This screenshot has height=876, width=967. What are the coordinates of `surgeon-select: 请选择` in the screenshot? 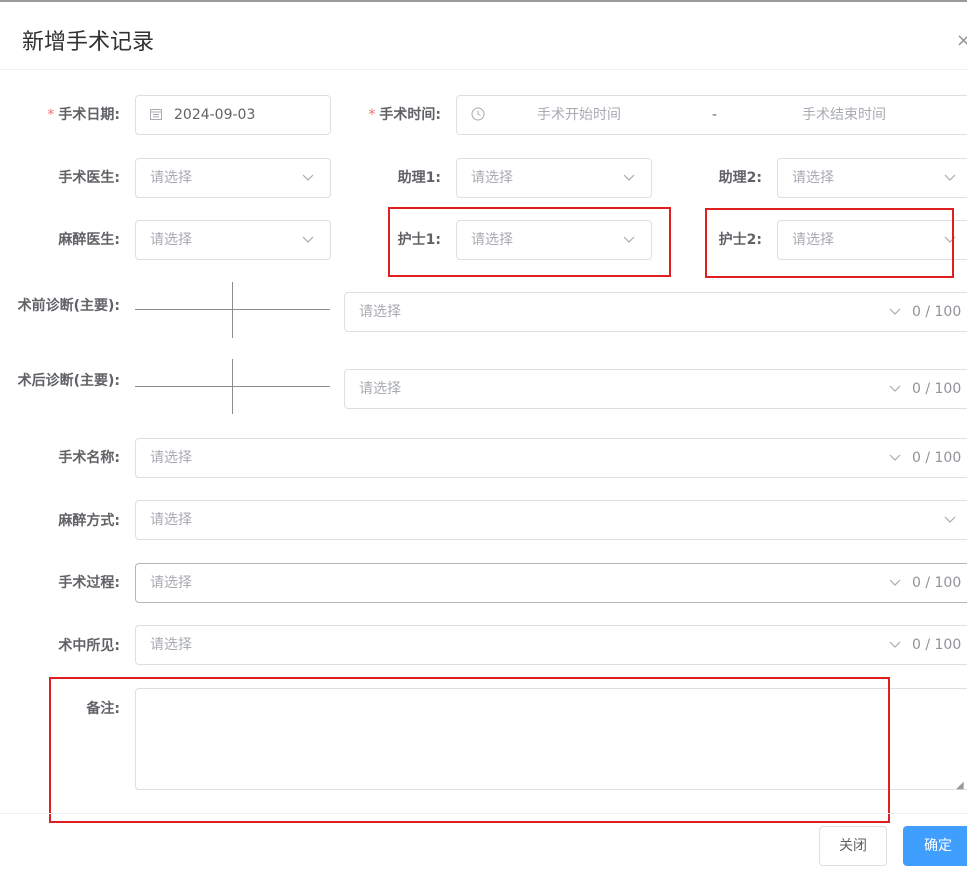 It's located at (233, 178).